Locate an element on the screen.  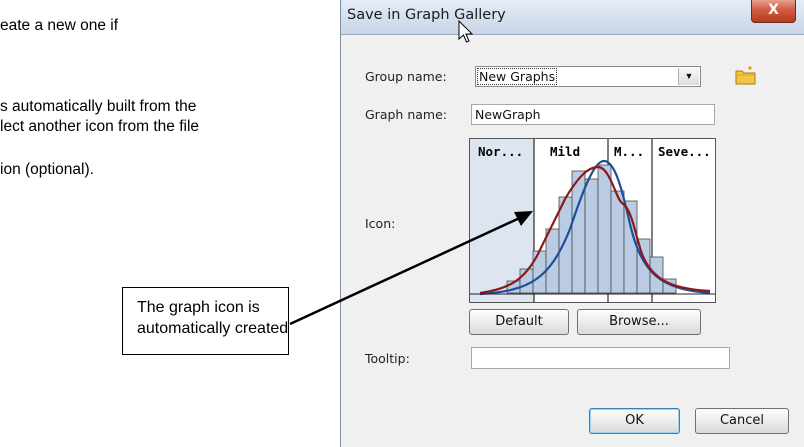
mouse-cursor-icon is located at coordinates (466, 31).